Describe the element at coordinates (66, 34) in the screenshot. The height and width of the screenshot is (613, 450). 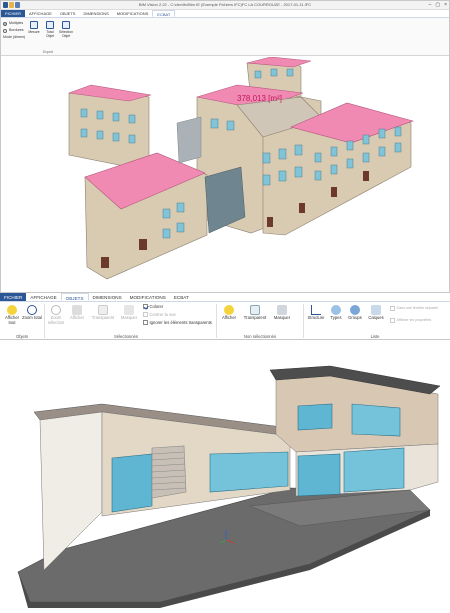
I see `selection-objet-label: Sélection Objet` at that location.